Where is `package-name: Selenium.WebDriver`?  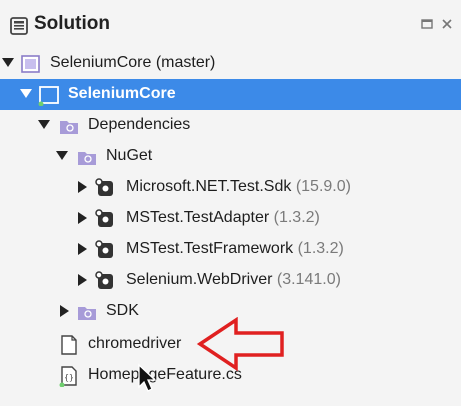 package-name: Selenium.WebDriver is located at coordinates (199, 279).